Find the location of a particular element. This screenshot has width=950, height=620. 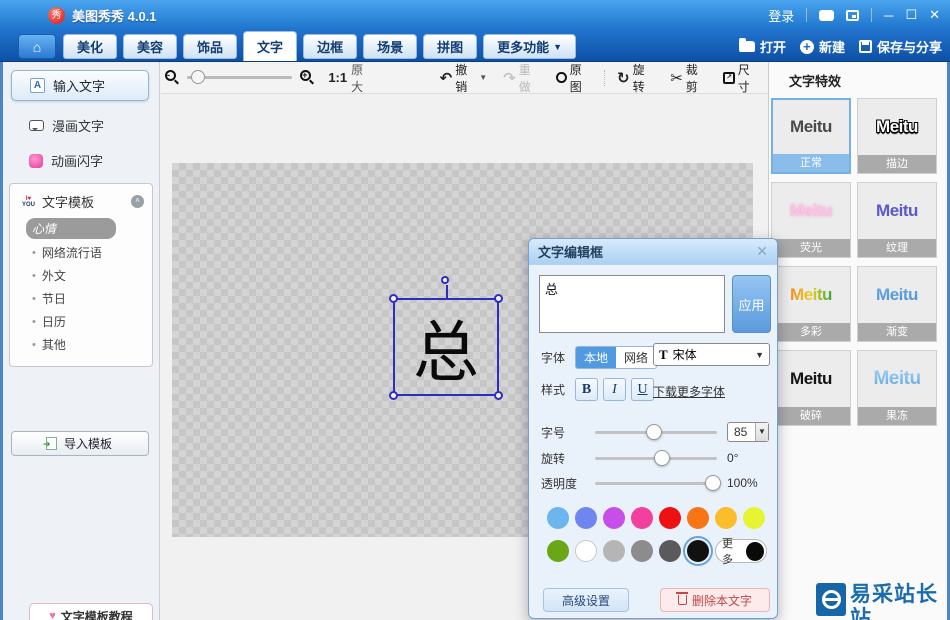

close-button: ✕ is located at coordinates (934, 15).